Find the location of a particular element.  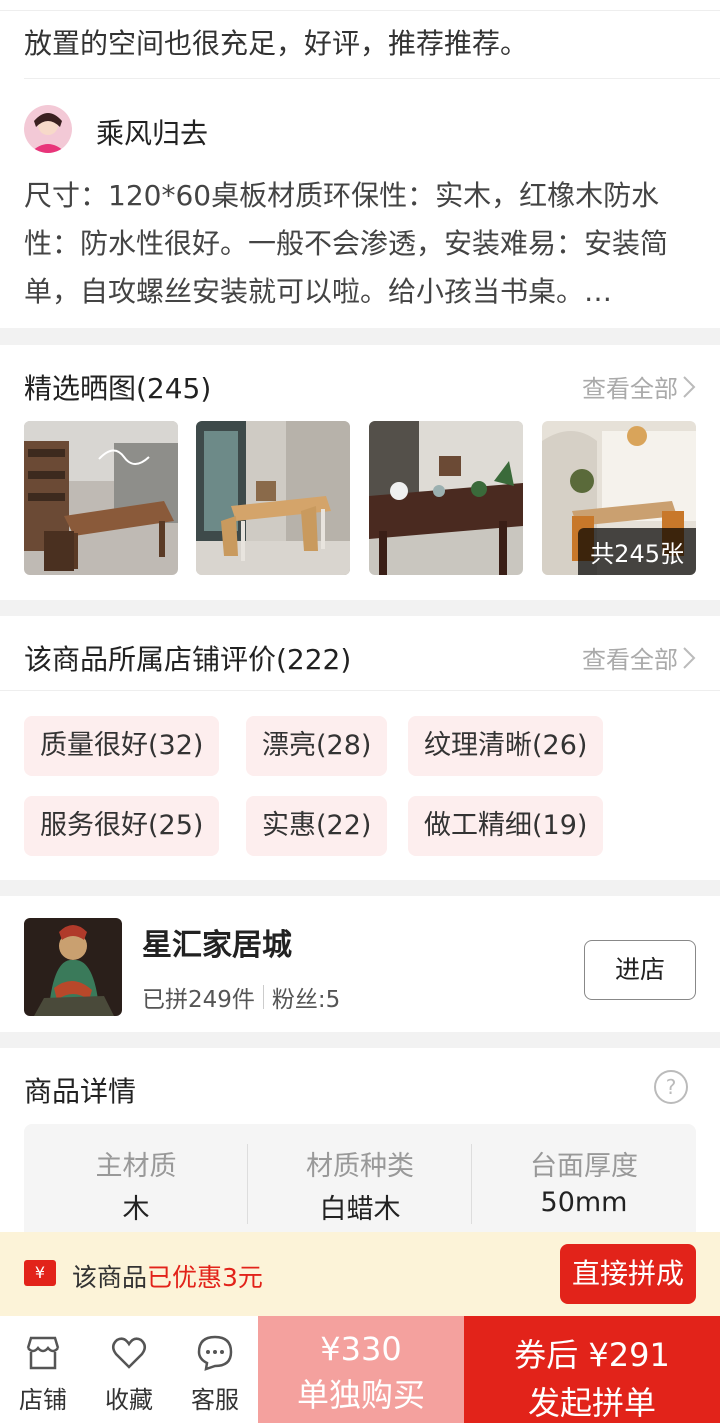

attribute-item: 主材质 木 is located at coordinates (136, 1185).